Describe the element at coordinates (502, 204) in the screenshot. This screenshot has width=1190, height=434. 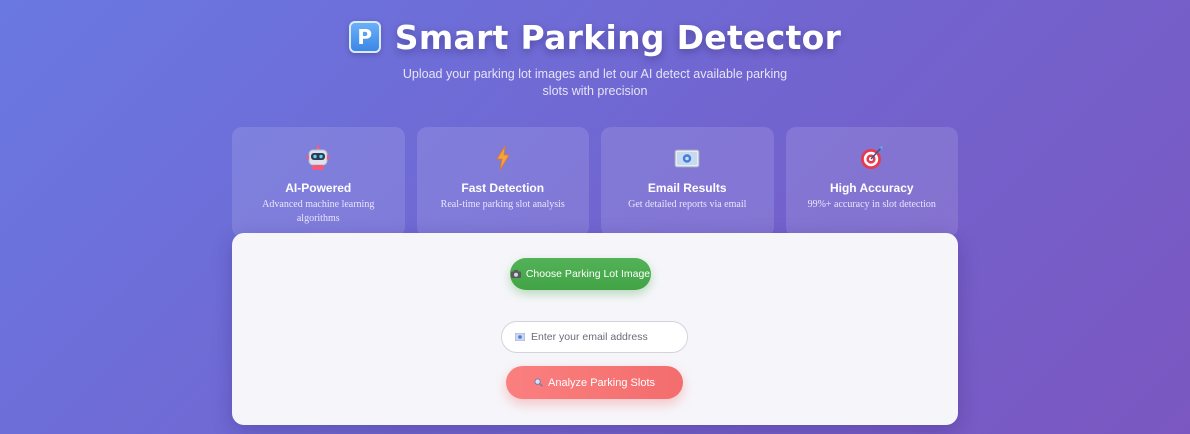
I see `feature-description: Real-time parking slot analysis` at that location.